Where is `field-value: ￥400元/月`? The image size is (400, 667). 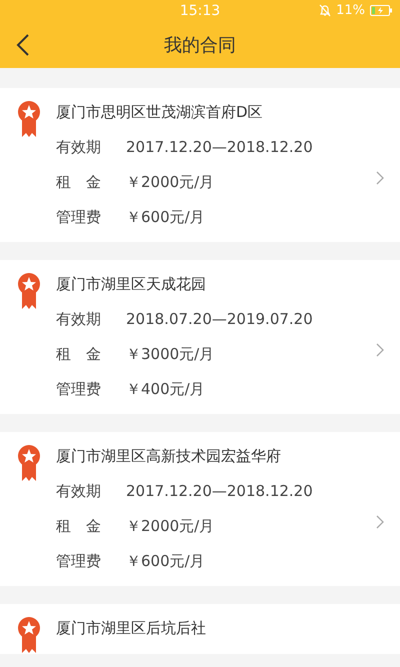 field-value: ￥400元/月 is located at coordinates (165, 389).